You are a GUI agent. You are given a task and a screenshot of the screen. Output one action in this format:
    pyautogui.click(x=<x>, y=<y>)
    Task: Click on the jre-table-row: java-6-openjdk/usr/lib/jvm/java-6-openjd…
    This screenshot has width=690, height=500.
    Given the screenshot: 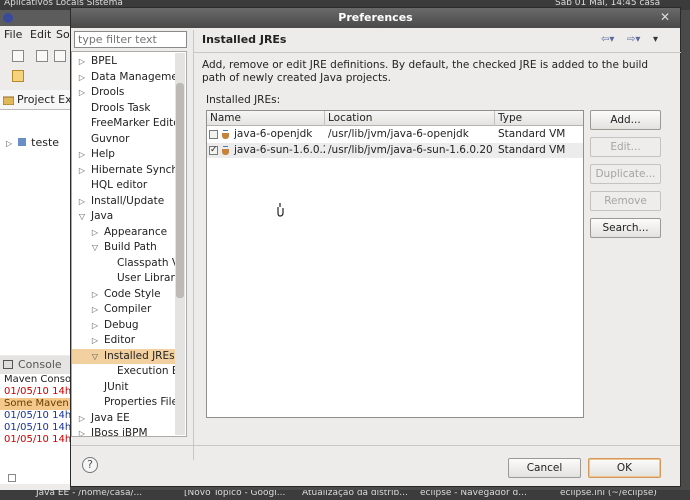 What is the action you would take?
    pyautogui.click(x=395, y=134)
    